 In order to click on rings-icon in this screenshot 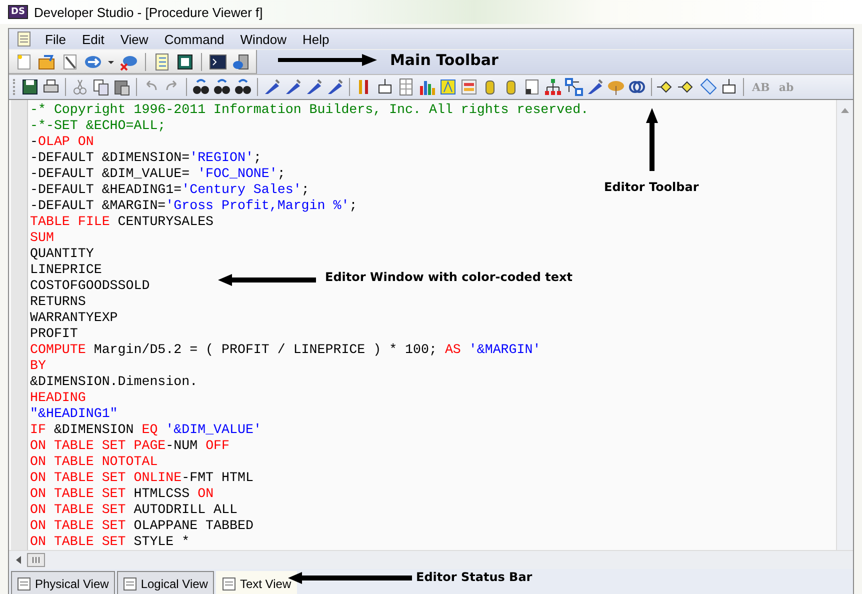, I will do `click(637, 87)`.